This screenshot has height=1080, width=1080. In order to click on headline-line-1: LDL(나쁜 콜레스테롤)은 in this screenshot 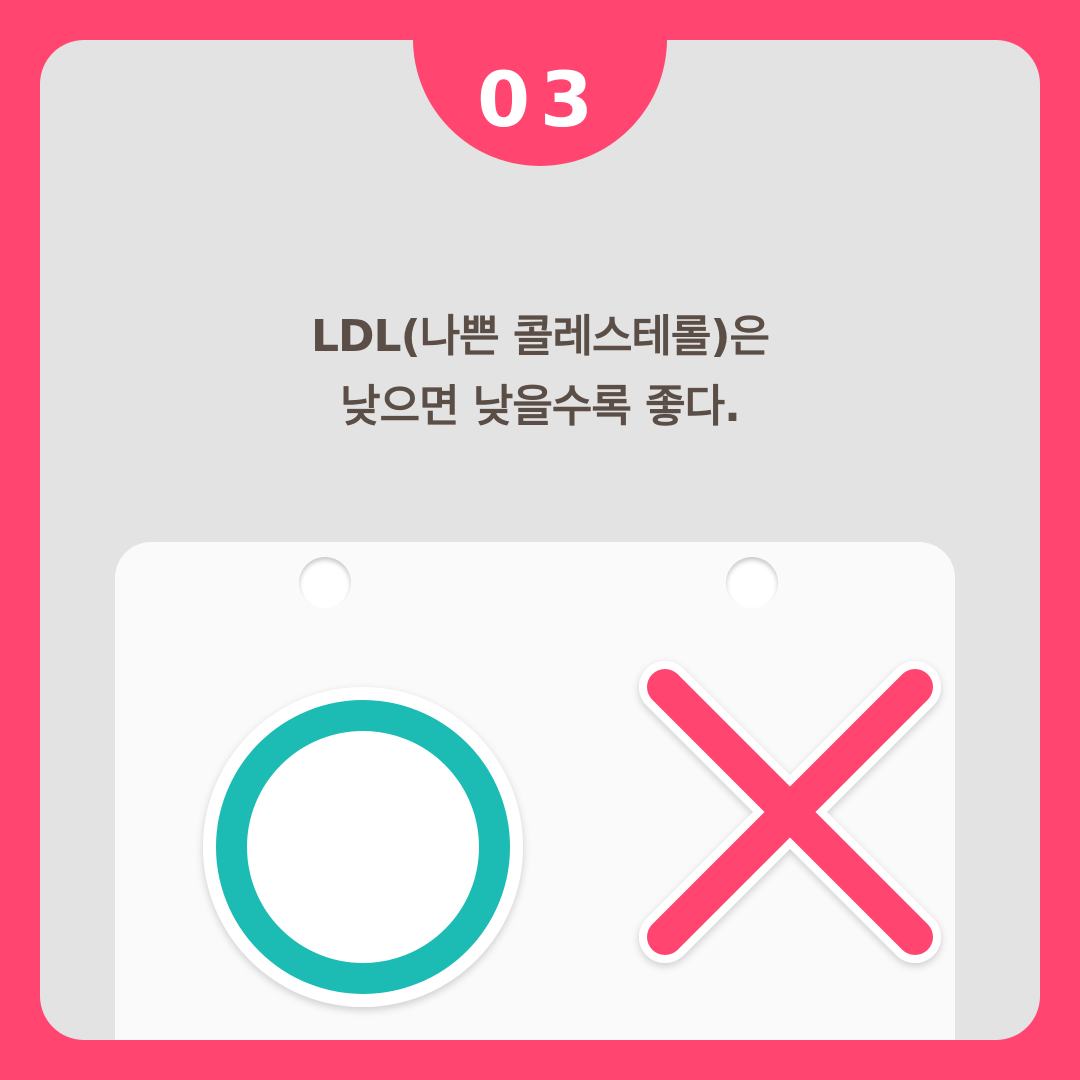, I will do `click(540, 336)`.